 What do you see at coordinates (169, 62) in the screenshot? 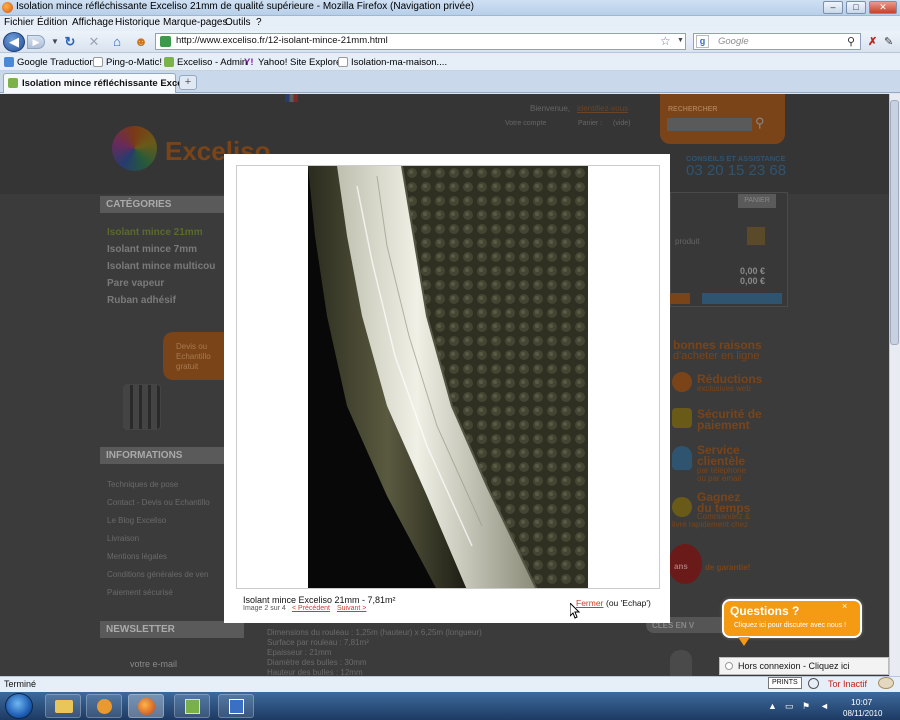
I see `exceliso-icon` at bounding box center [169, 62].